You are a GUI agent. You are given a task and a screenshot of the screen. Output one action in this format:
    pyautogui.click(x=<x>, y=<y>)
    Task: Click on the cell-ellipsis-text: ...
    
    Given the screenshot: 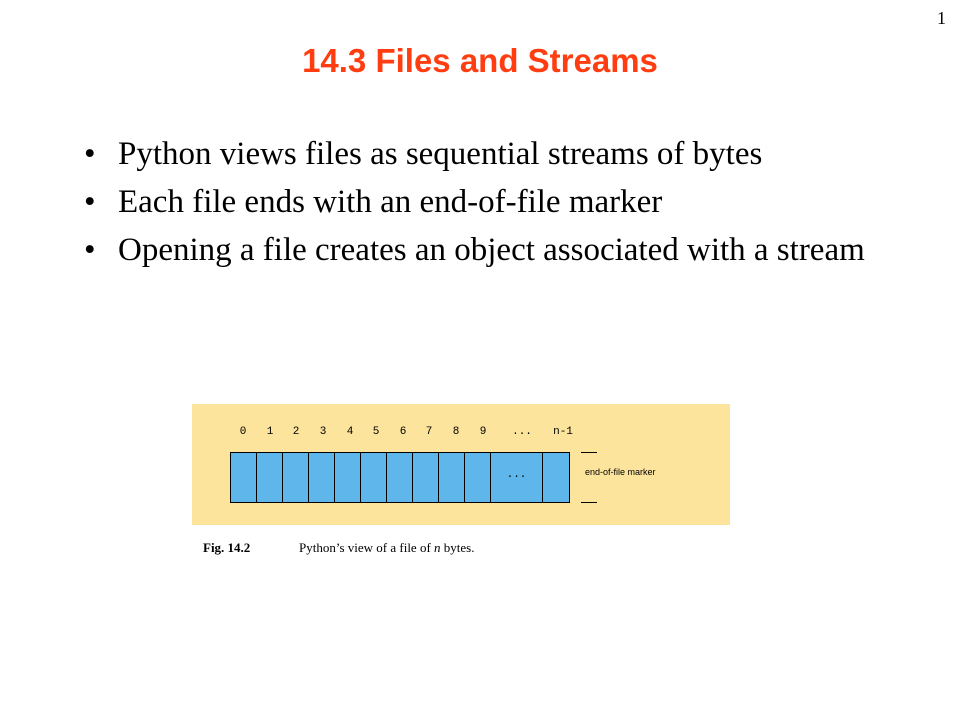 What is the action you would take?
    pyautogui.click(x=516, y=475)
    